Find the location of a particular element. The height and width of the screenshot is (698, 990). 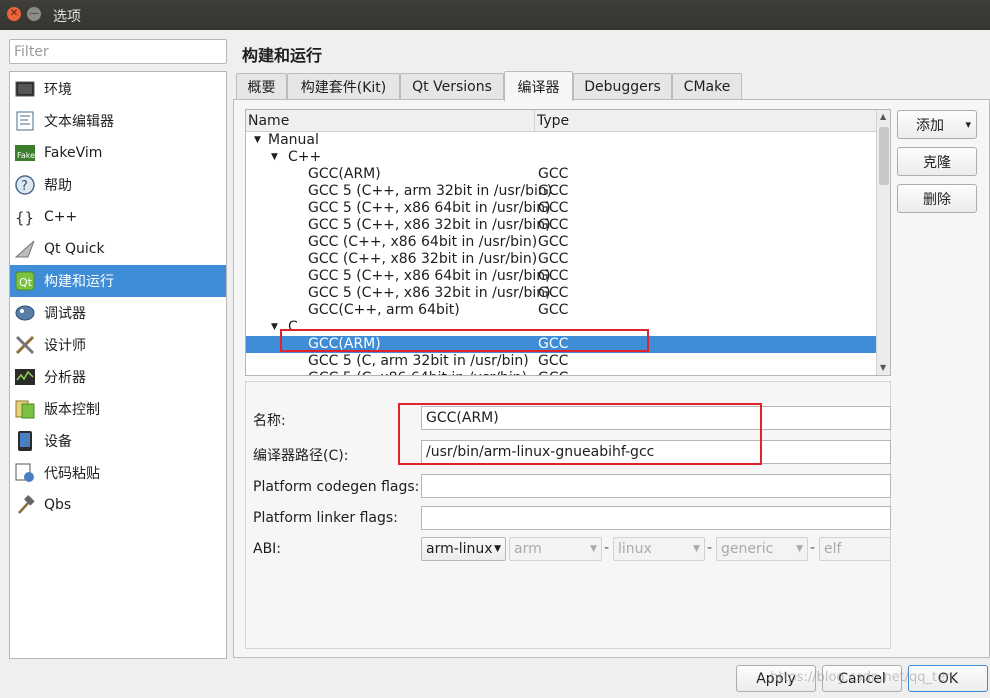

abi-os-value: linux is located at coordinates (635, 549).